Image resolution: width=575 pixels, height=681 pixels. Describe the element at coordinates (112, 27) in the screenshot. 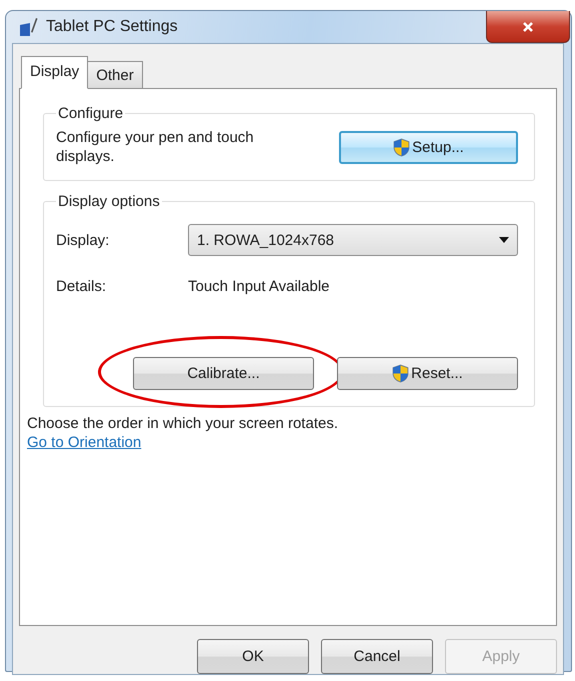

I see `window-title: Tablet PC Settings` at that location.